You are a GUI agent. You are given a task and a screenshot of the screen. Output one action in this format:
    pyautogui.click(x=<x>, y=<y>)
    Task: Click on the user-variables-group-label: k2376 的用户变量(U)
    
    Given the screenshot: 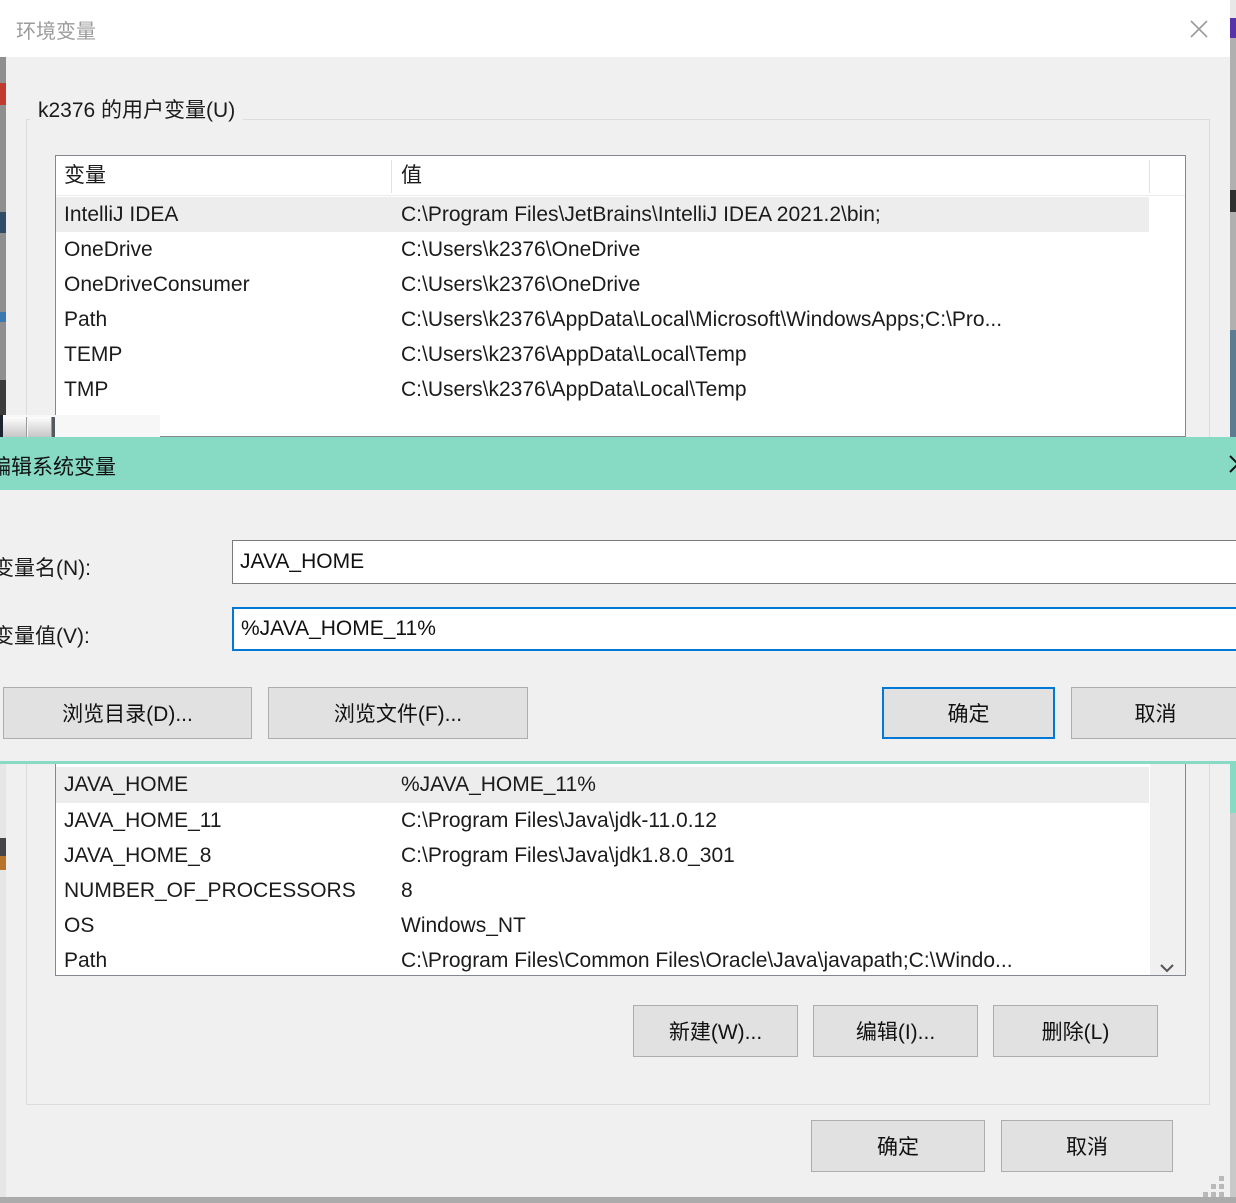 What is the action you would take?
    pyautogui.click(x=137, y=111)
    